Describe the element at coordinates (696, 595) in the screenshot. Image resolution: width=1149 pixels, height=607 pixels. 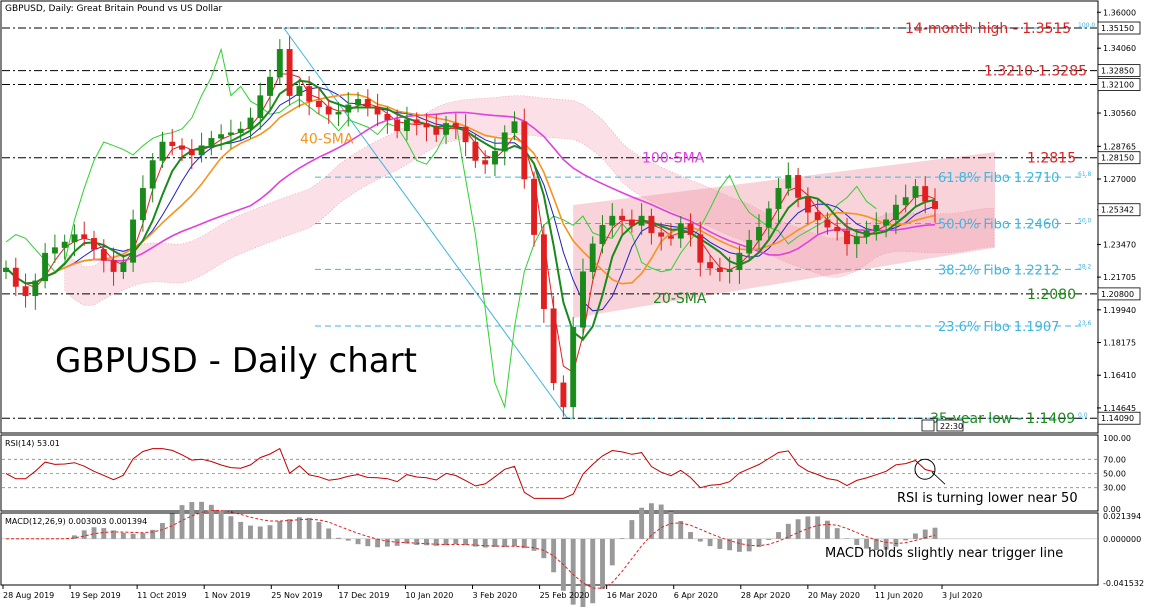
I see `x-tick-label: 6 Apr 2020` at that location.